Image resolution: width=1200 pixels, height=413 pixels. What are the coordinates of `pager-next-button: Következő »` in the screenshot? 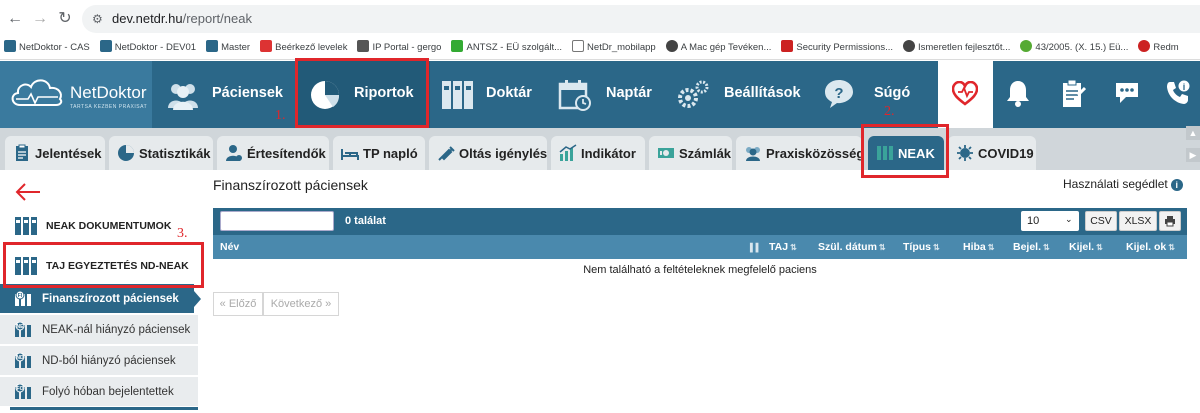 It's located at (301, 304).